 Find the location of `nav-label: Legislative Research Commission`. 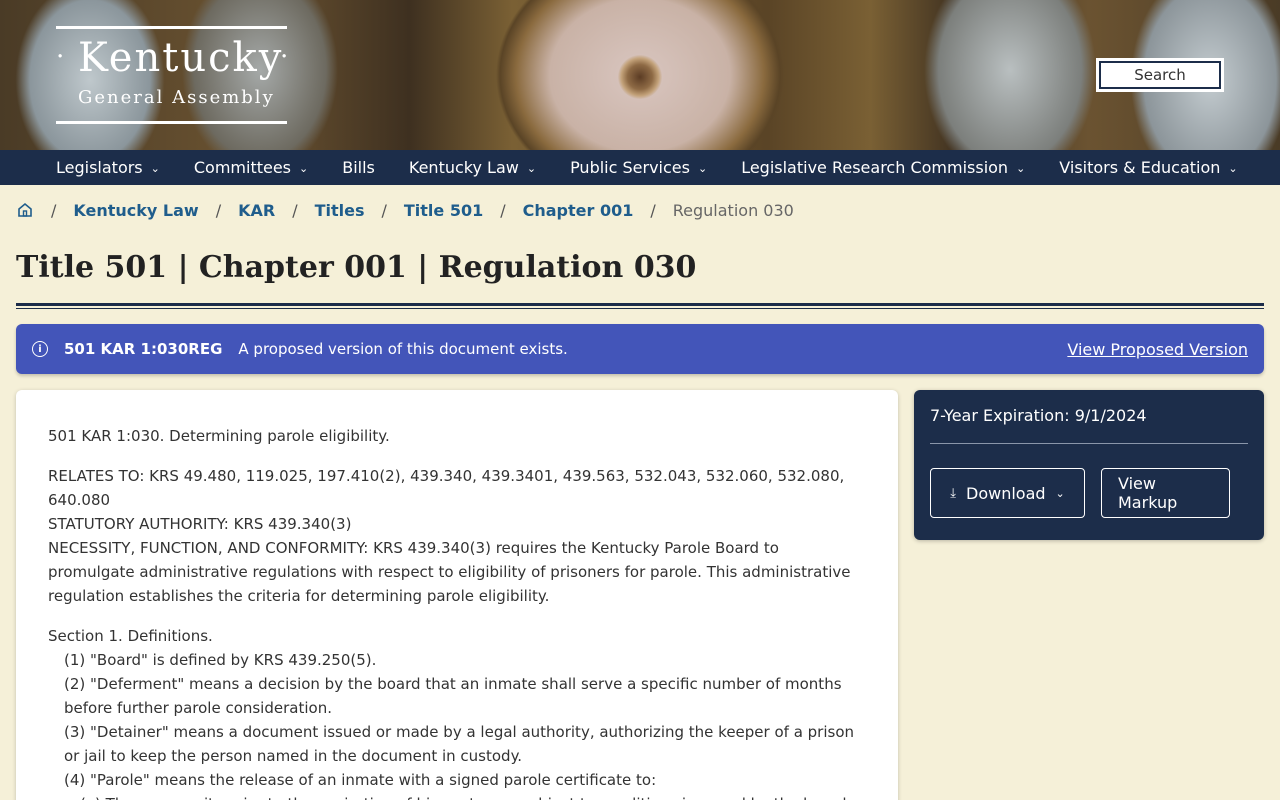

nav-label: Legislative Research Commission is located at coordinates (875, 167).